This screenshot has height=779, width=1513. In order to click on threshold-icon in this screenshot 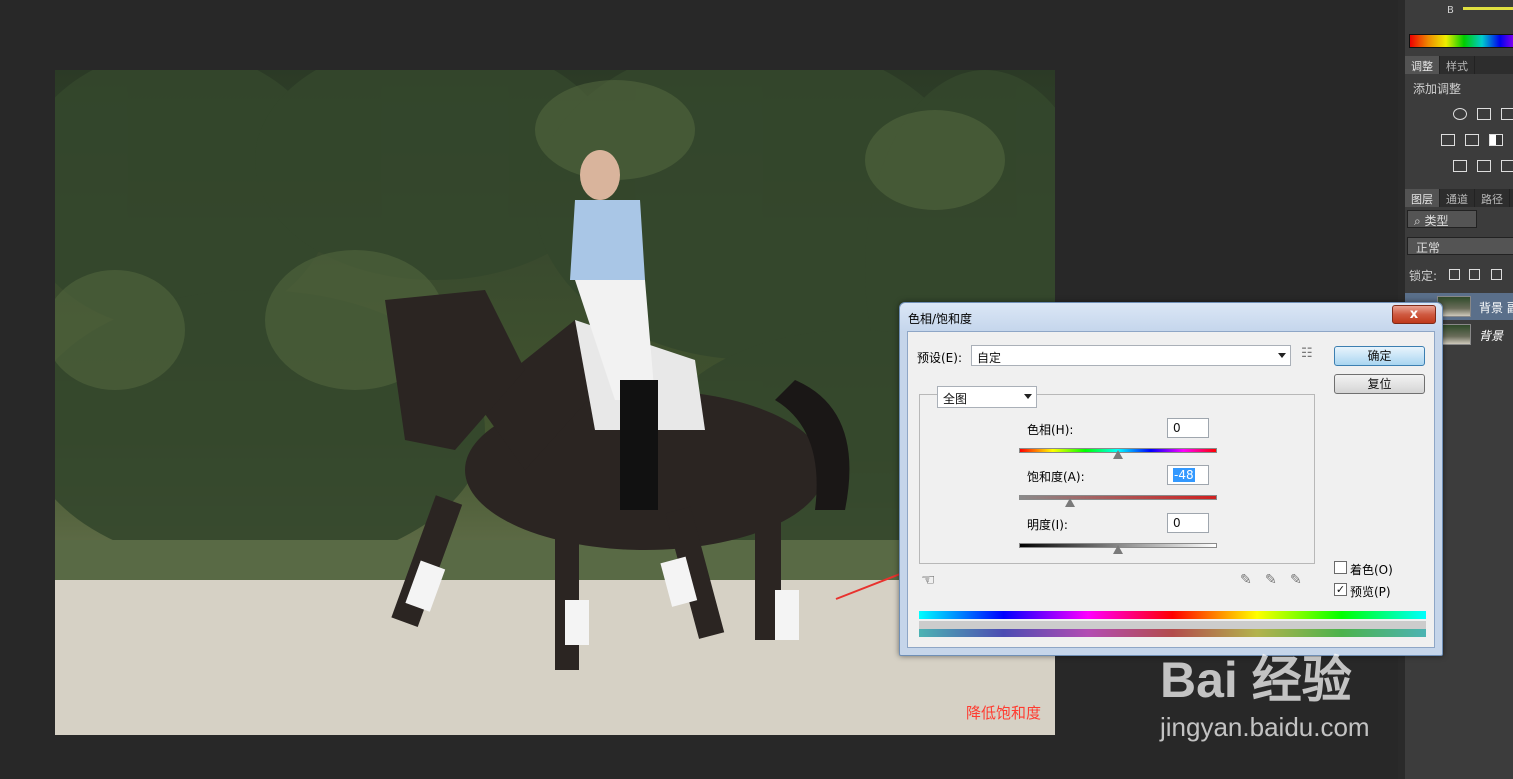, I will do `click(1484, 166)`.